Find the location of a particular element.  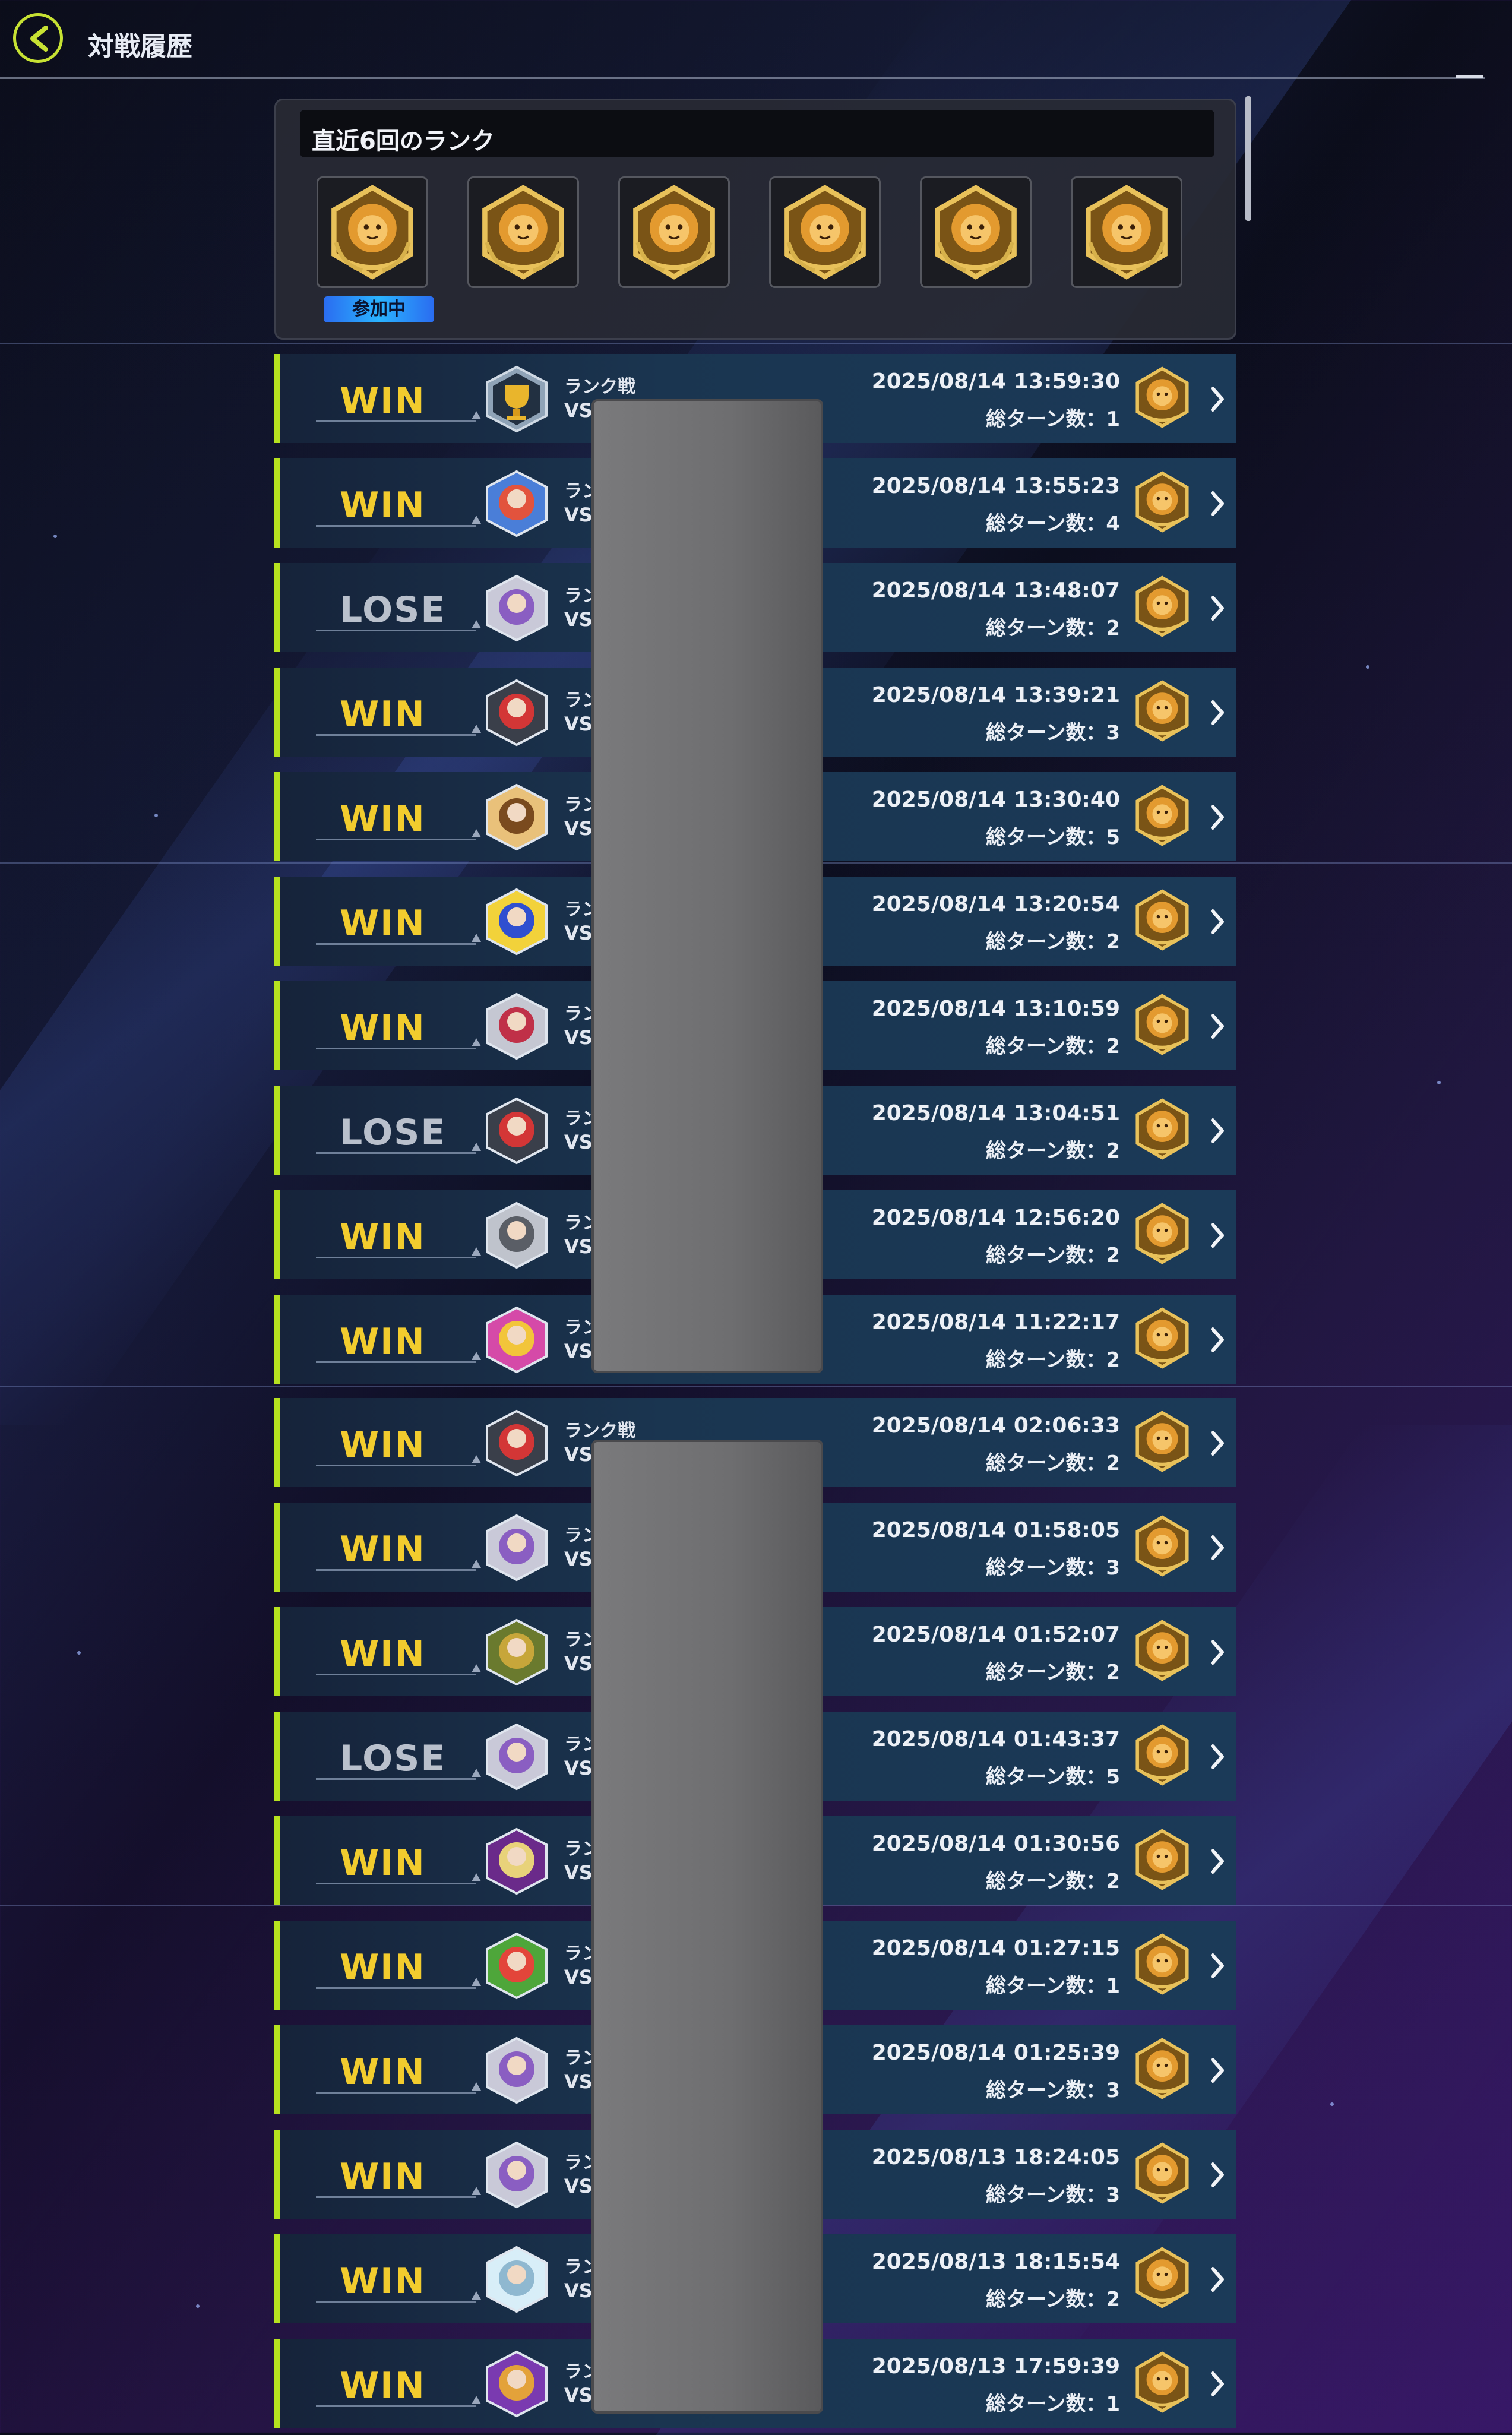

scrollbar is located at coordinates (1248, 159).